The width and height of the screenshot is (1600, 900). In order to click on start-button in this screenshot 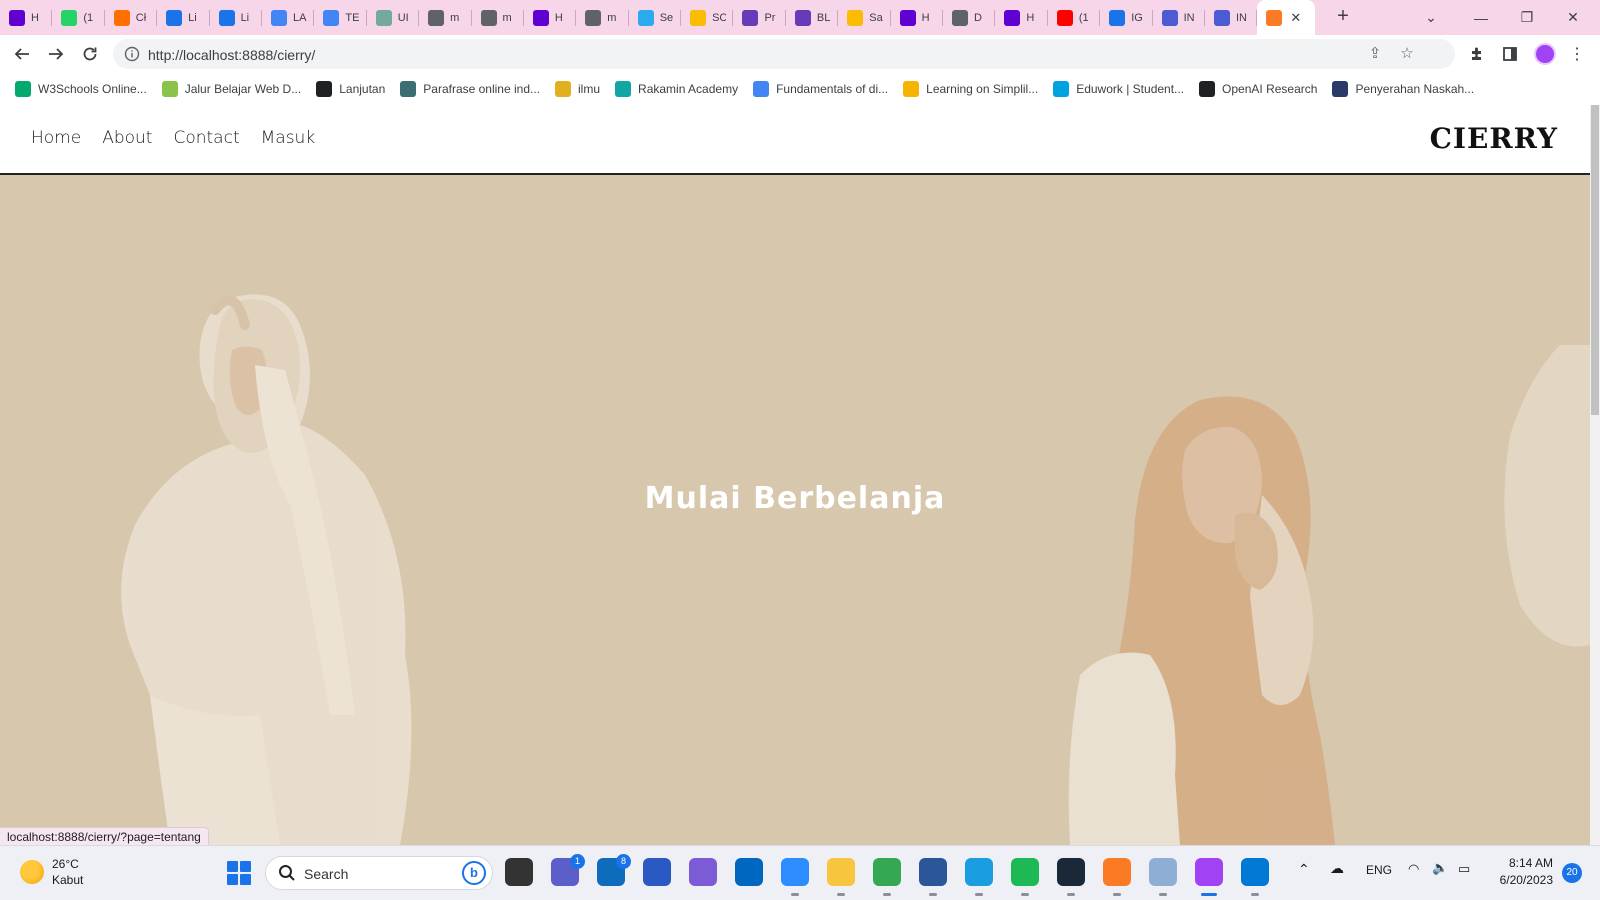, I will do `click(239, 873)`.